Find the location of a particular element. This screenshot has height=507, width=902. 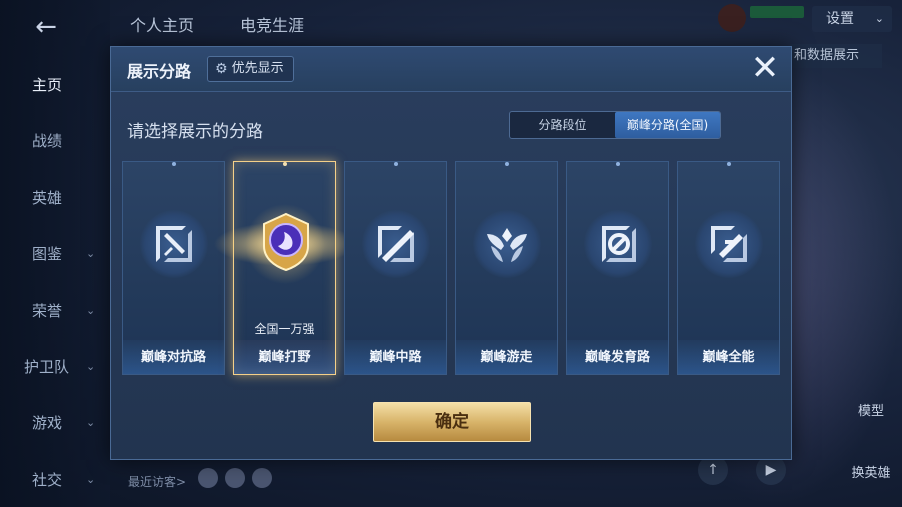

sidebar-item-handbook: 图鉴 ⌄ is located at coordinates (55, 253).